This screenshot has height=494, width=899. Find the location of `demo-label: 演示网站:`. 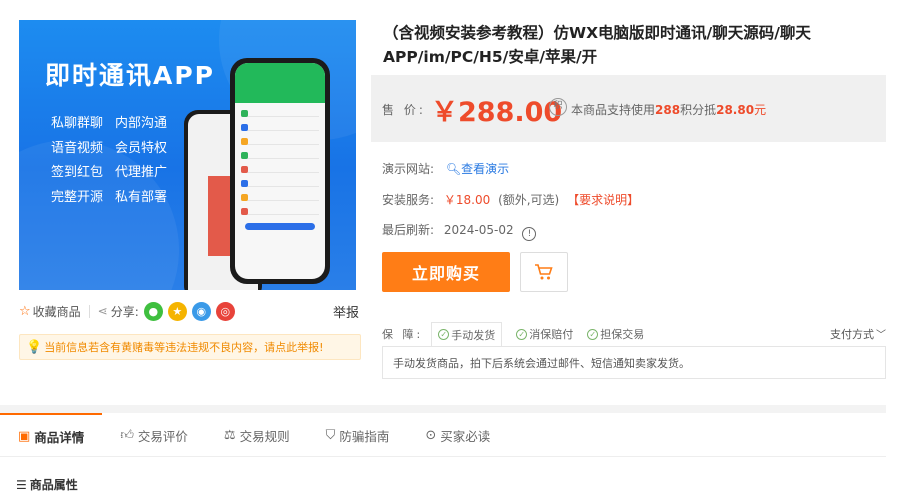

demo-label: 演示网站: is located at coordinates (408, 169).